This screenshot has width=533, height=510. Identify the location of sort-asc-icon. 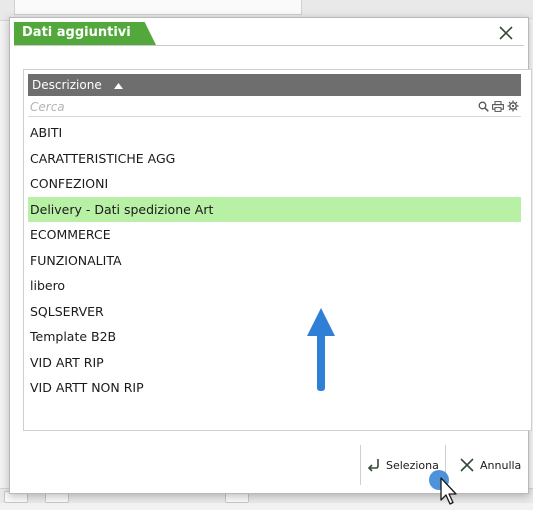
(118, 85).